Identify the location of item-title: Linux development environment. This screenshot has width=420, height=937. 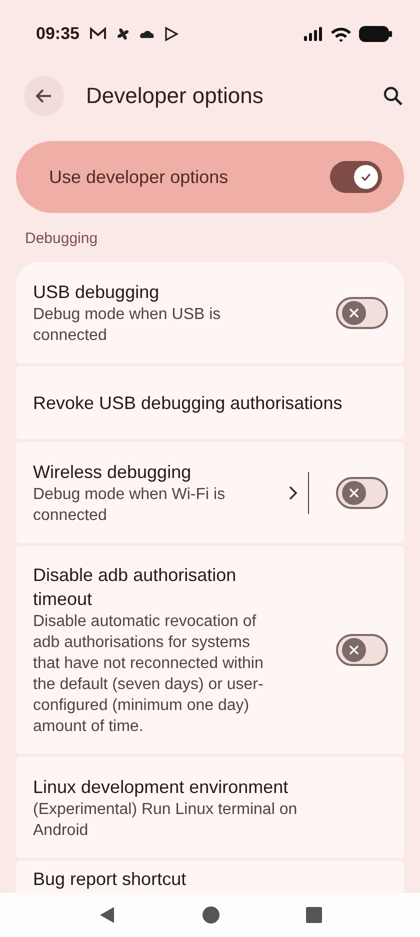
(161, 787).